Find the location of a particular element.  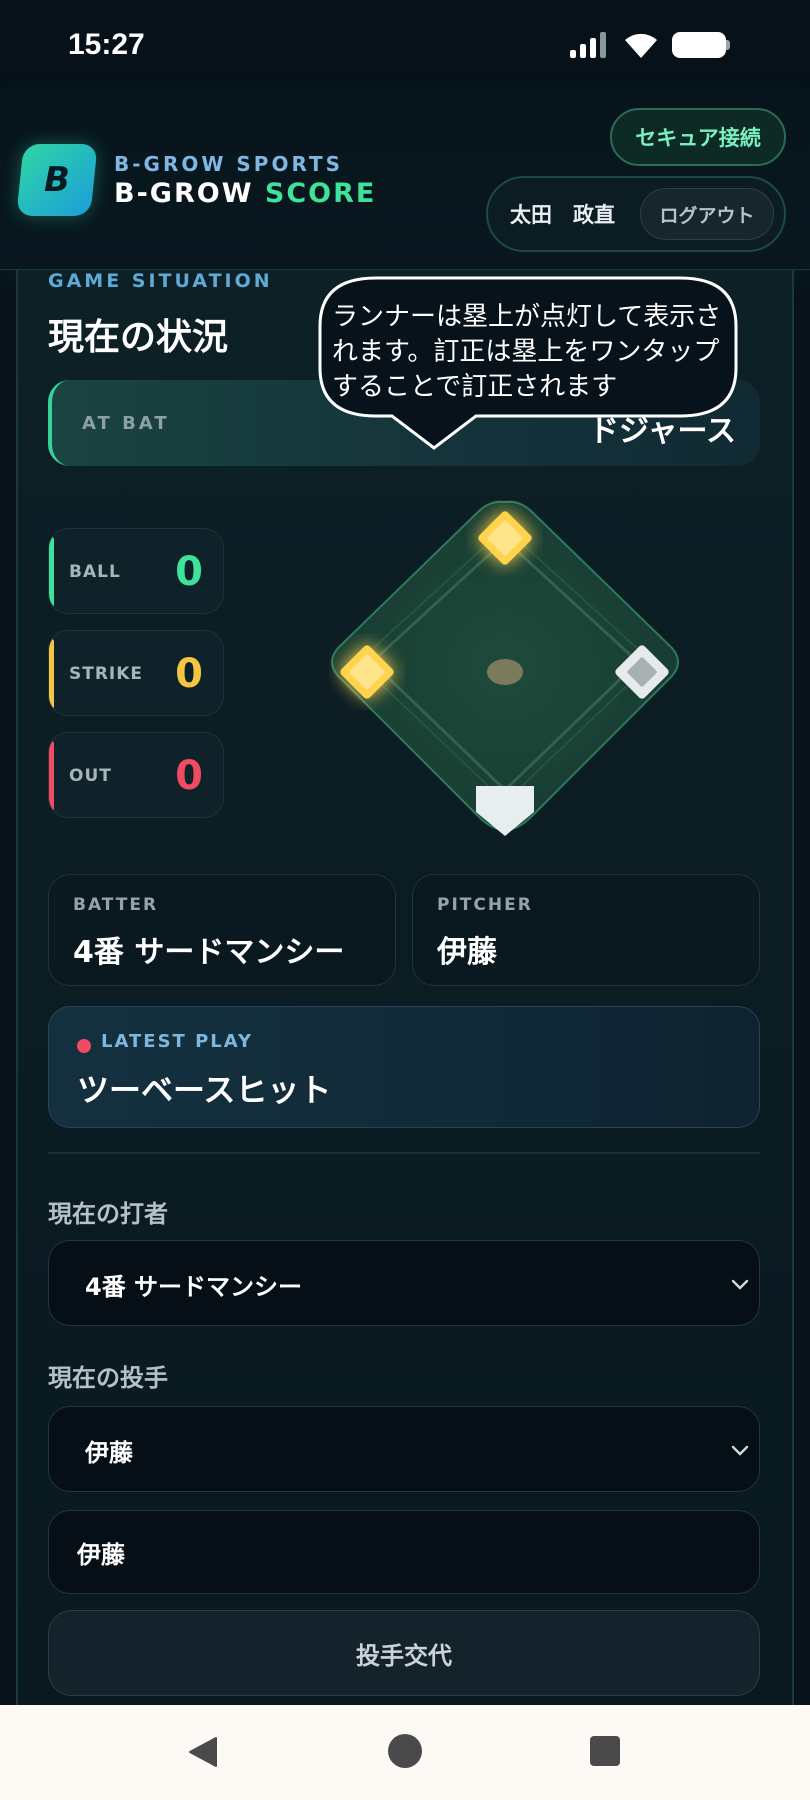

pitcher-mound is located at coordinates (505, 672).